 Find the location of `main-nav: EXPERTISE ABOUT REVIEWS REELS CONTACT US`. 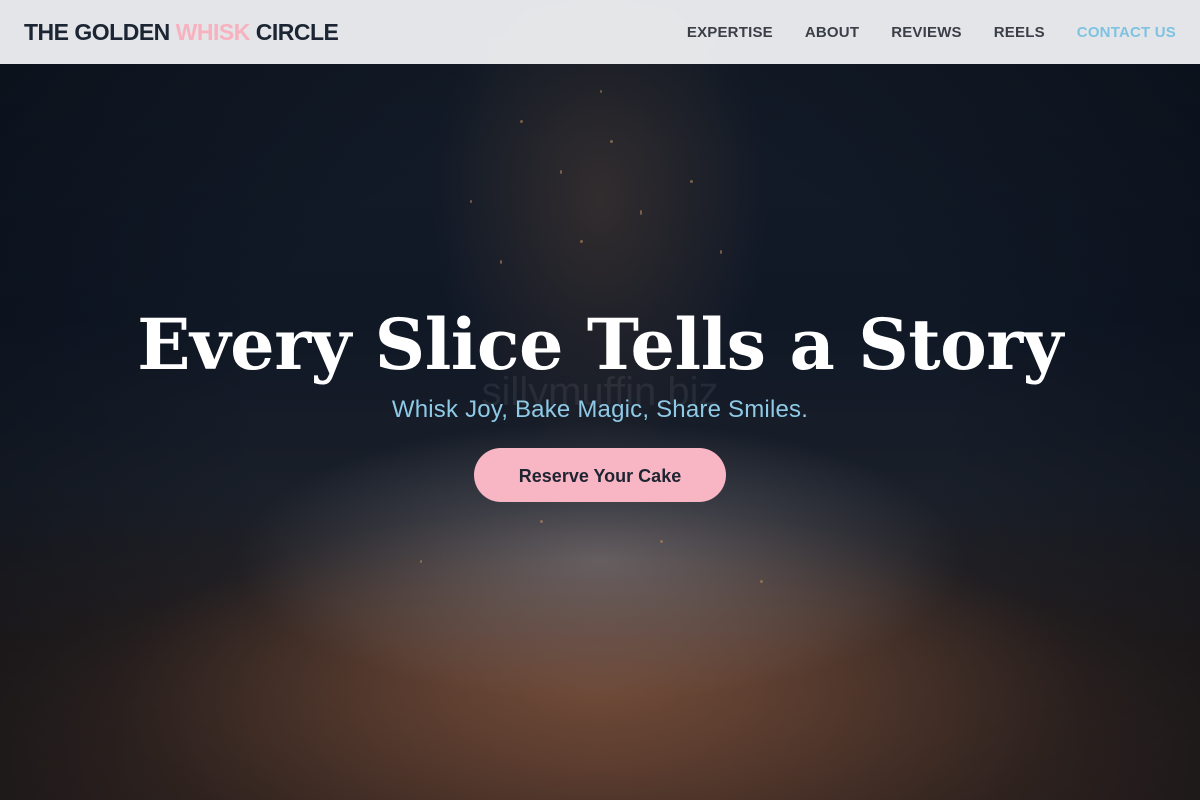

main-nav: EXPERTISE ABOUT REVIEWS REELS CONTACT US is located at coordinates (915, 32).